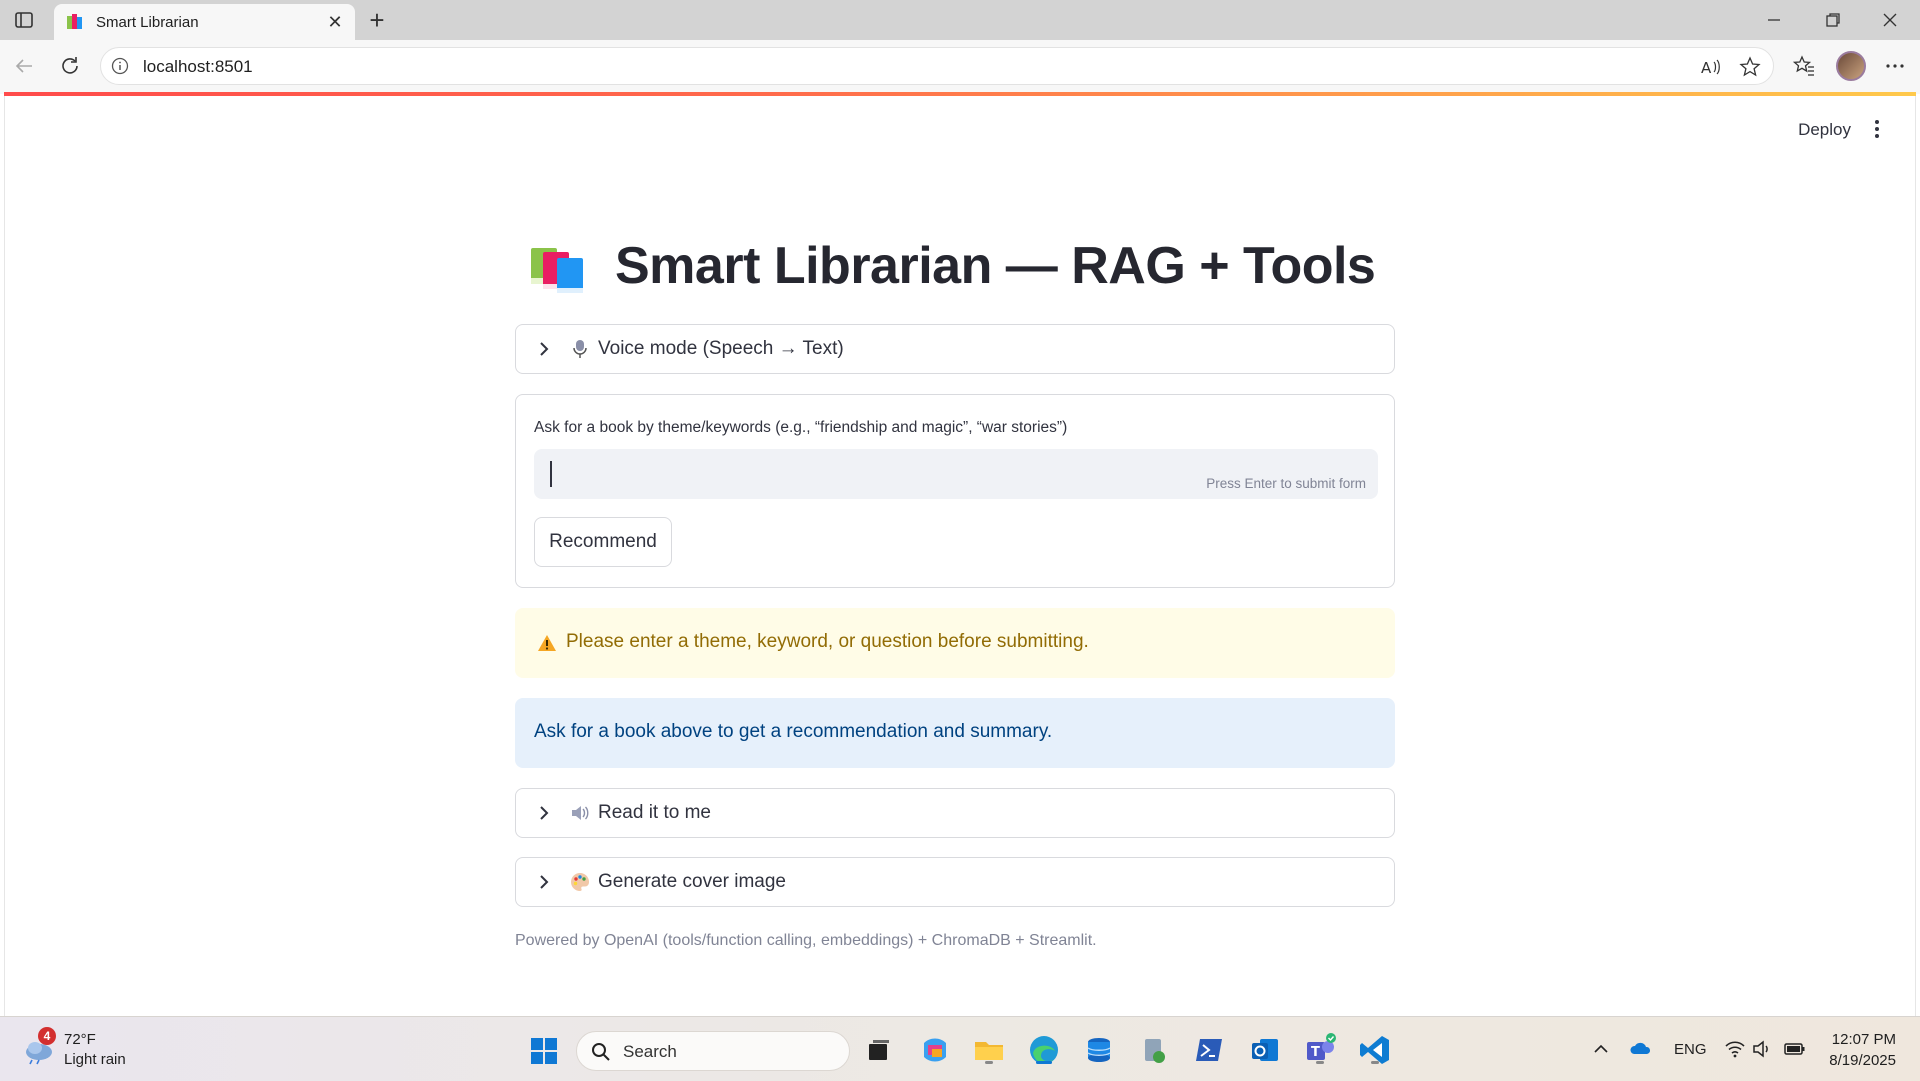  What do you see at coordinates (1890, 20) in the screenshot?
I see `close-window-icon` at bounding box center [1890, 20].